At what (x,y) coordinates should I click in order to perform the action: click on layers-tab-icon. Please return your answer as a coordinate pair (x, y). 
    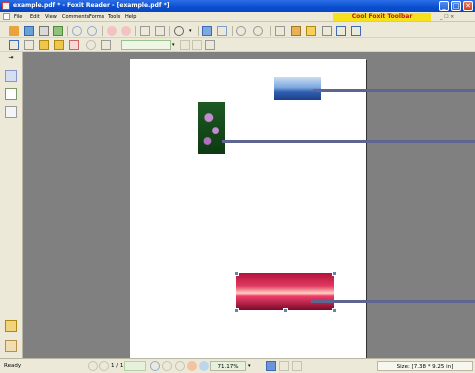
    Looking at the image, I should click on (11, 112).